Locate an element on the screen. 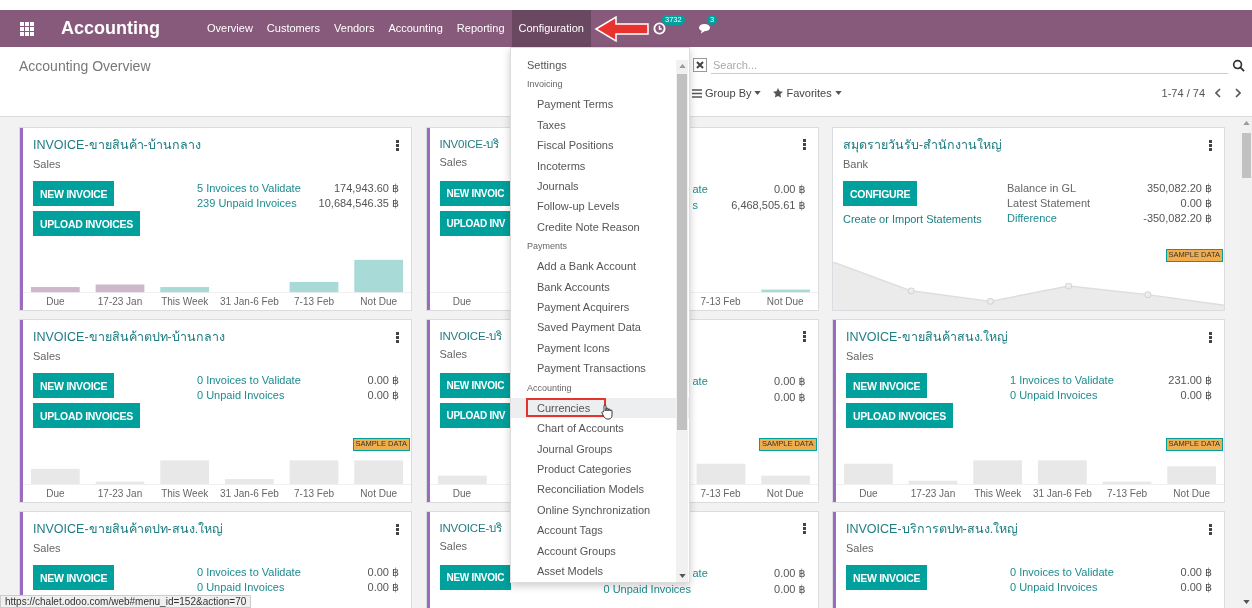 This screenshot has height=608, width=1252. menu-item: Bank Accounts is located at coordinates (600, 287).